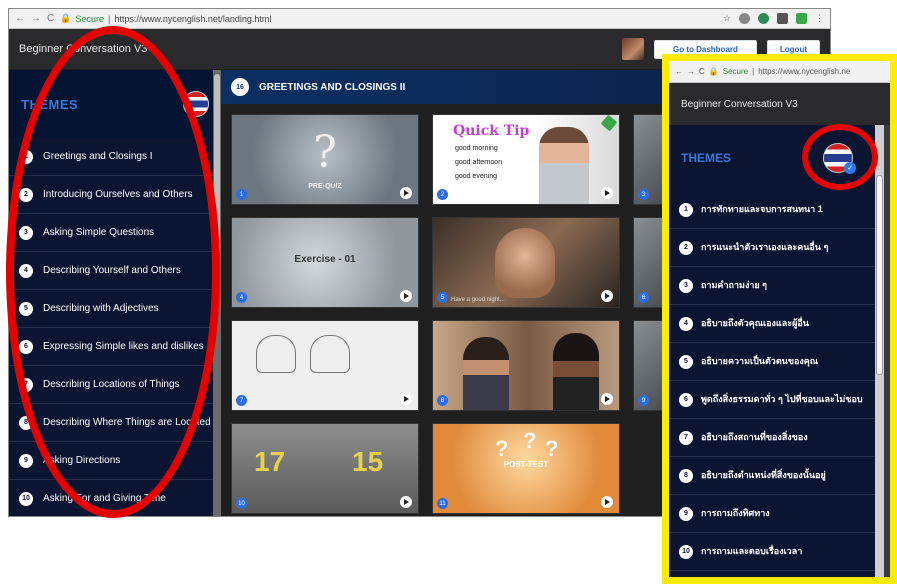  I want to click on theme-item-7: 7 Describing Locations of Things, so click(115, 385).